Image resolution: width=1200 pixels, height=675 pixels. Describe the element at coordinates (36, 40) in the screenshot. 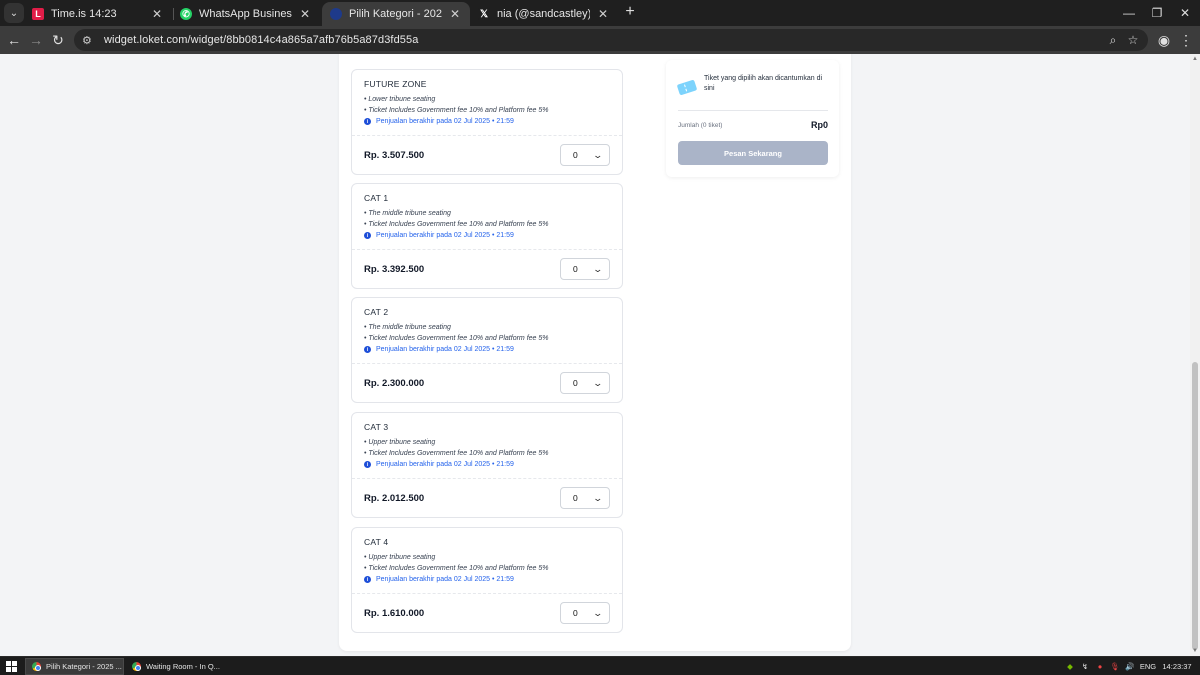

I see `forward-button: →` at that location.